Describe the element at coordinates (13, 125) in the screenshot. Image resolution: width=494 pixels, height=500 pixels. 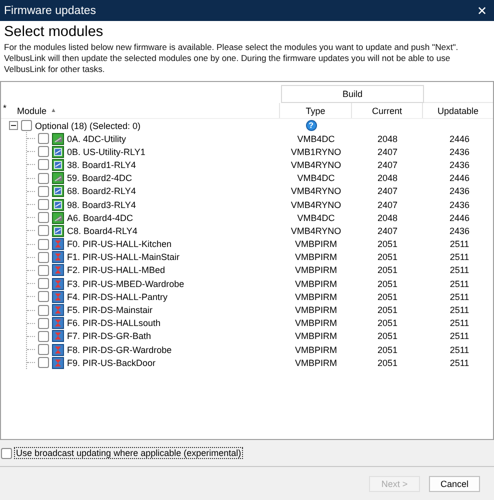
I see `collapse-icon` at that location.